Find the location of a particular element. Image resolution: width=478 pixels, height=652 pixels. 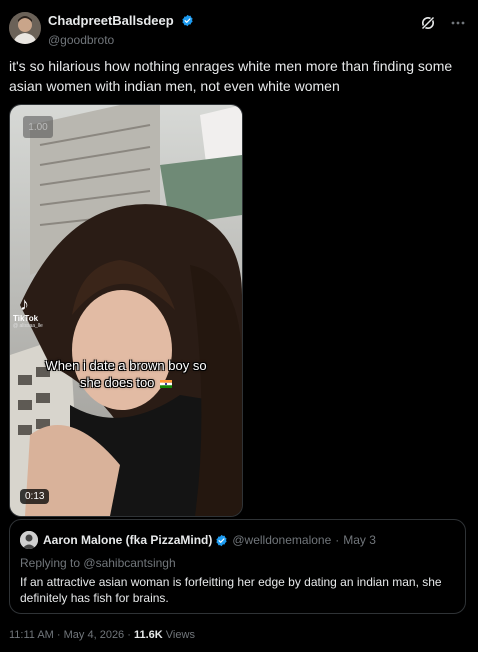

tweet-date: May 4, 2026 is located at coordinates (94, 635).